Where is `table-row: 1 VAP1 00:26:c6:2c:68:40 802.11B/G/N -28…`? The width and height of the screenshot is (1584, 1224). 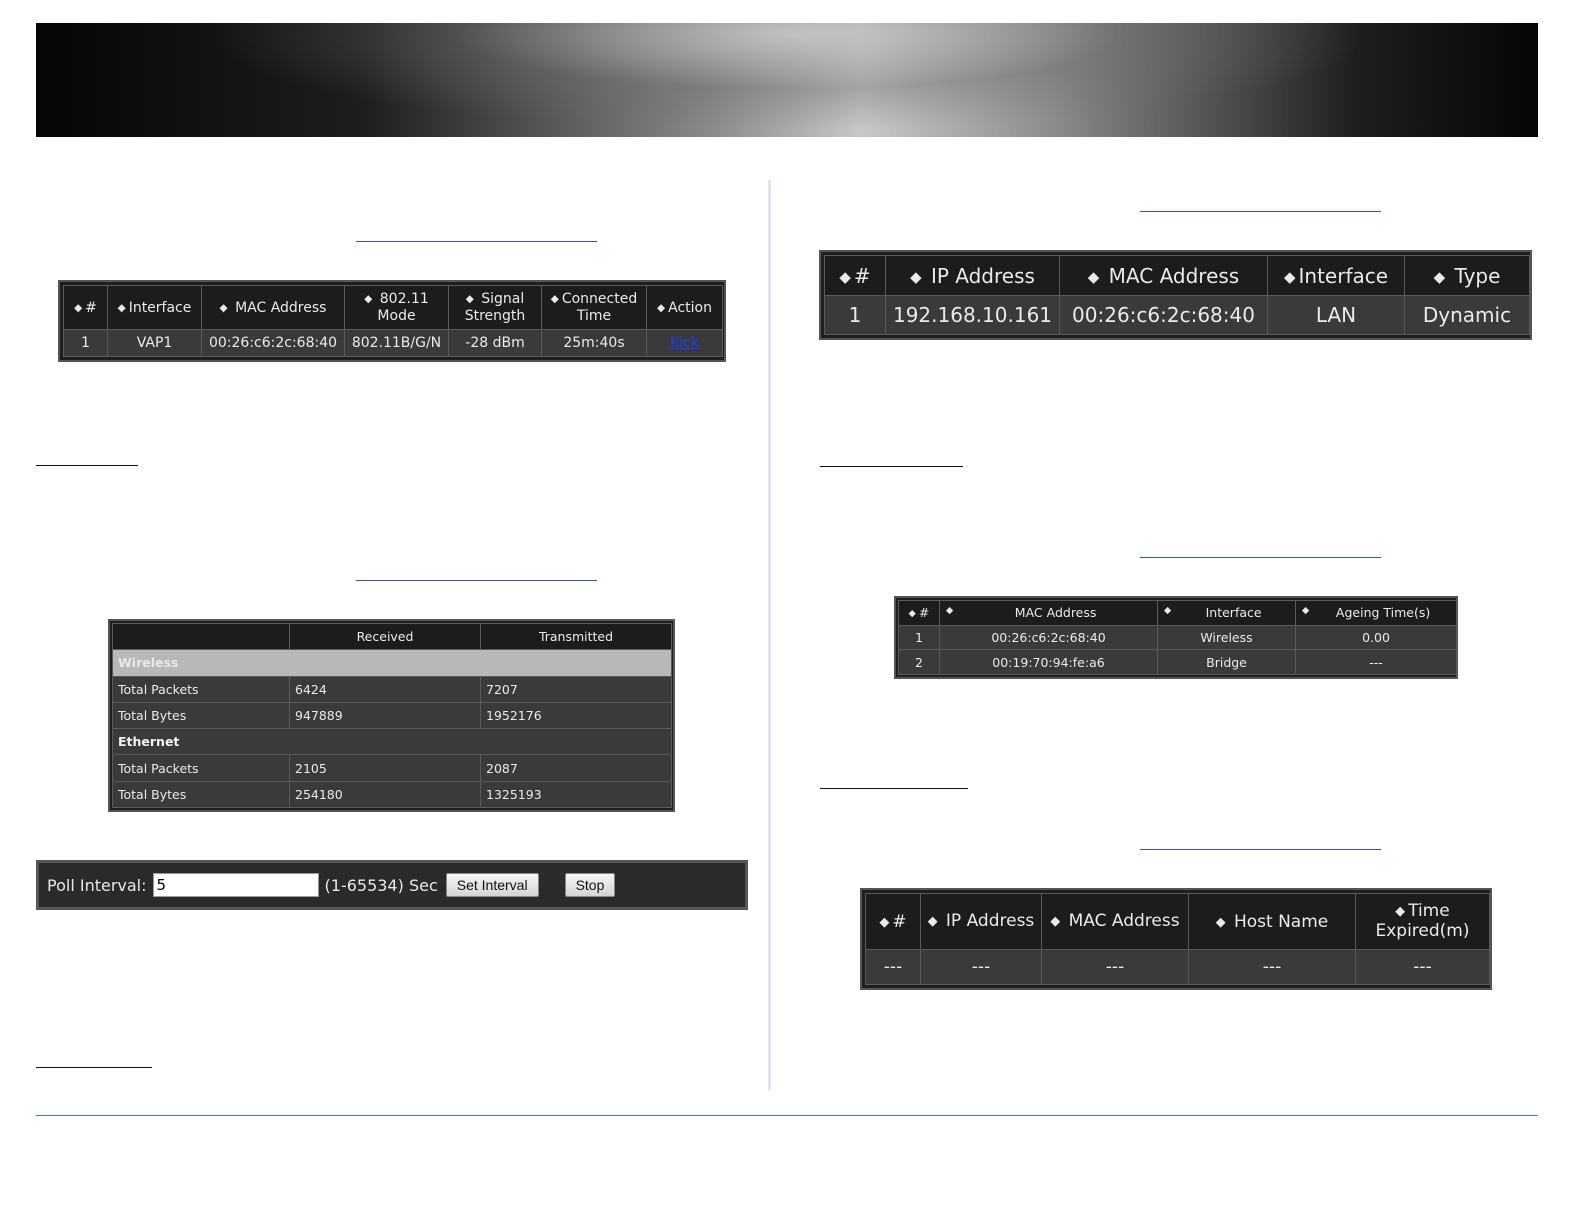
table-row: 1 VAP1 00:26:c6:2c:68:40 802.11B/G/N -28… is located at coordinates (393, 343).